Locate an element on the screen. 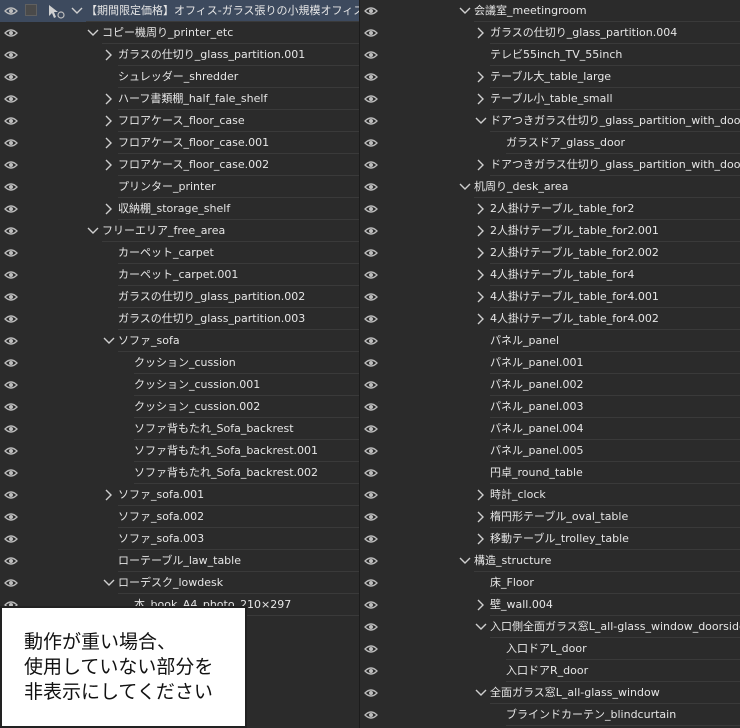  outliner-row-lowdesk: ローデスク_lowdesk is located at coordinates (180, 583).